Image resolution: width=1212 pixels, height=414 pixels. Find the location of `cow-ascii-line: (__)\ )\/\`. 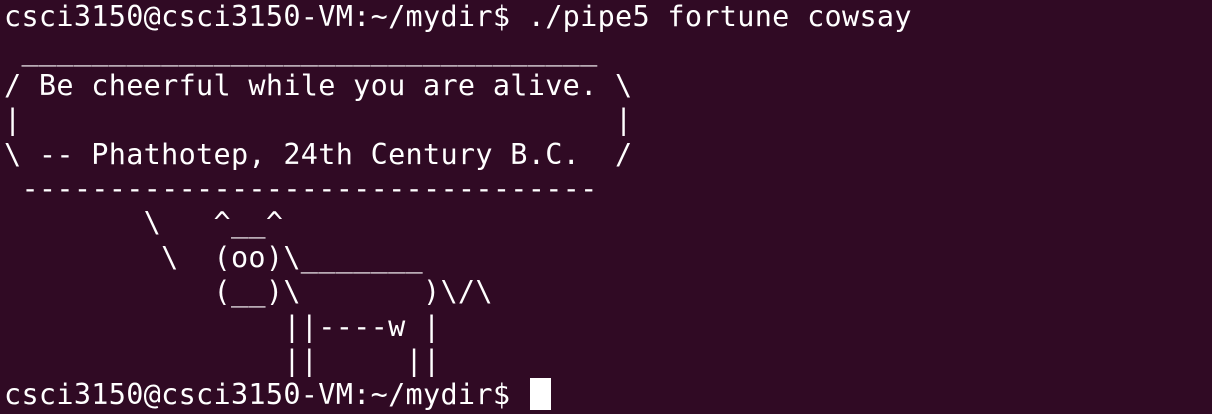

cow-ascii-line: (__)\ )\/\ is located at coordinates (248, 292).